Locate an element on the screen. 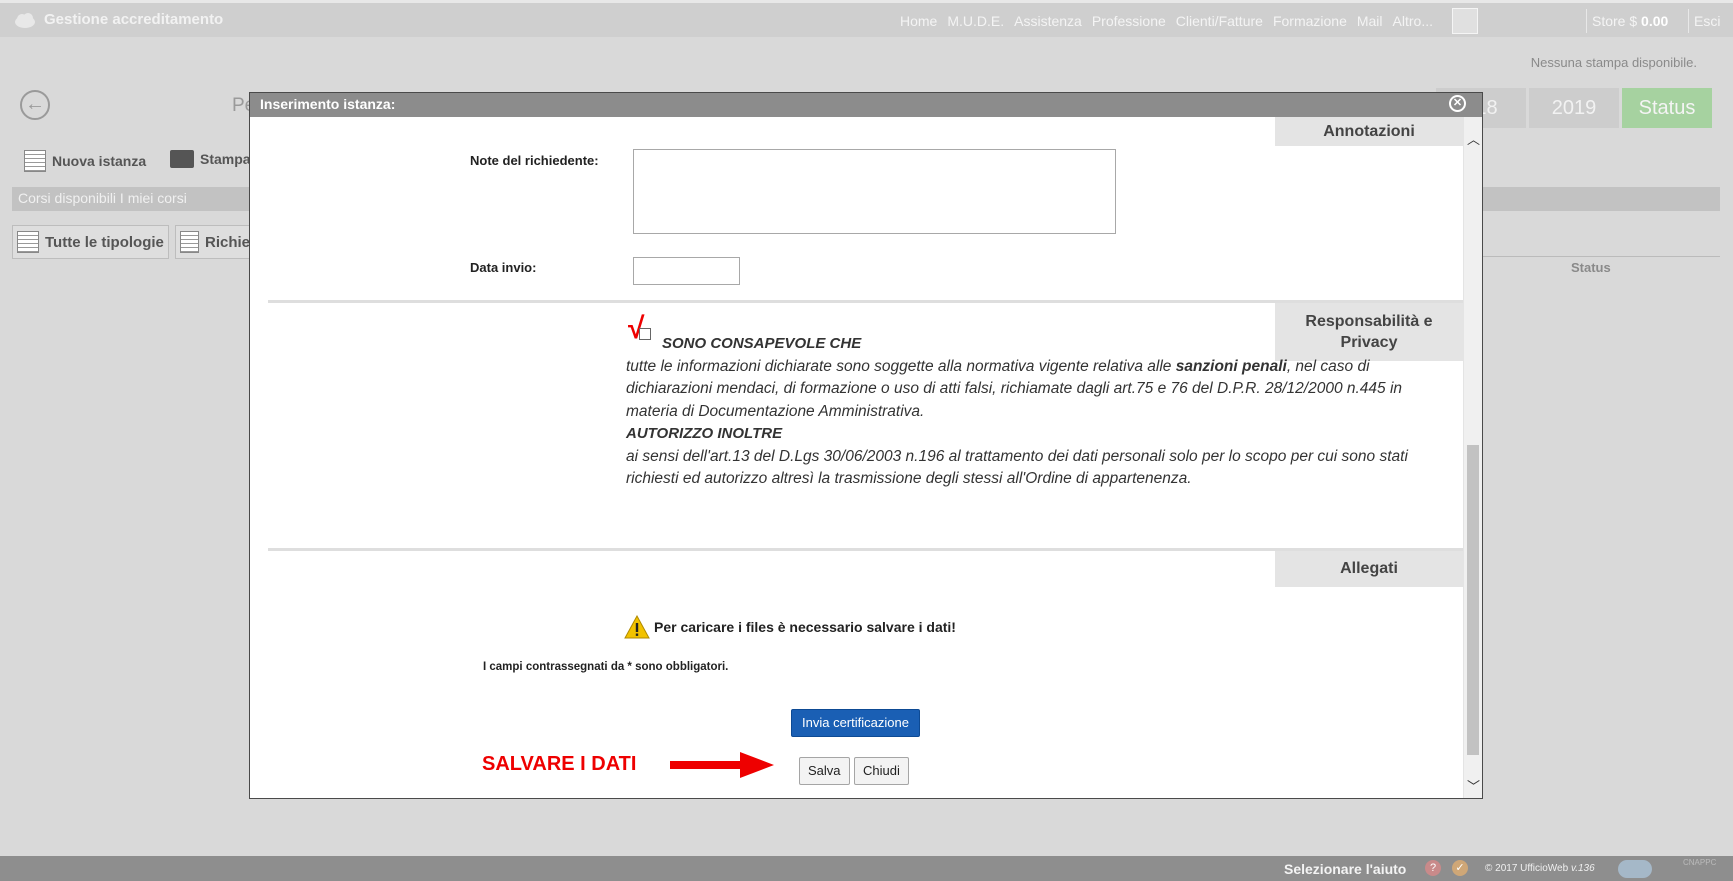  nav-assistenza: Assistenza is located at coordinates (1048, 21).